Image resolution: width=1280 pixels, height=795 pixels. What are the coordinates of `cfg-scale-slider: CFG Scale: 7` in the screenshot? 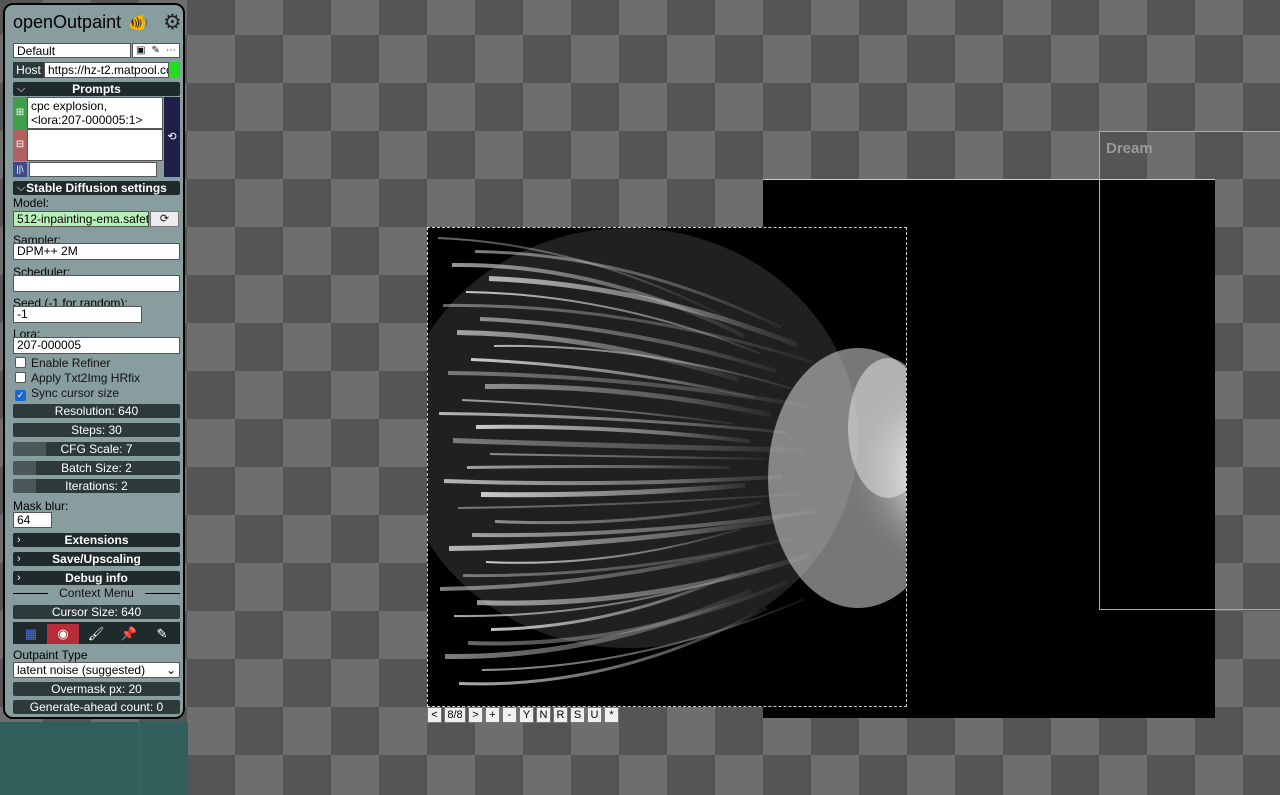 It's located at (96, 449).